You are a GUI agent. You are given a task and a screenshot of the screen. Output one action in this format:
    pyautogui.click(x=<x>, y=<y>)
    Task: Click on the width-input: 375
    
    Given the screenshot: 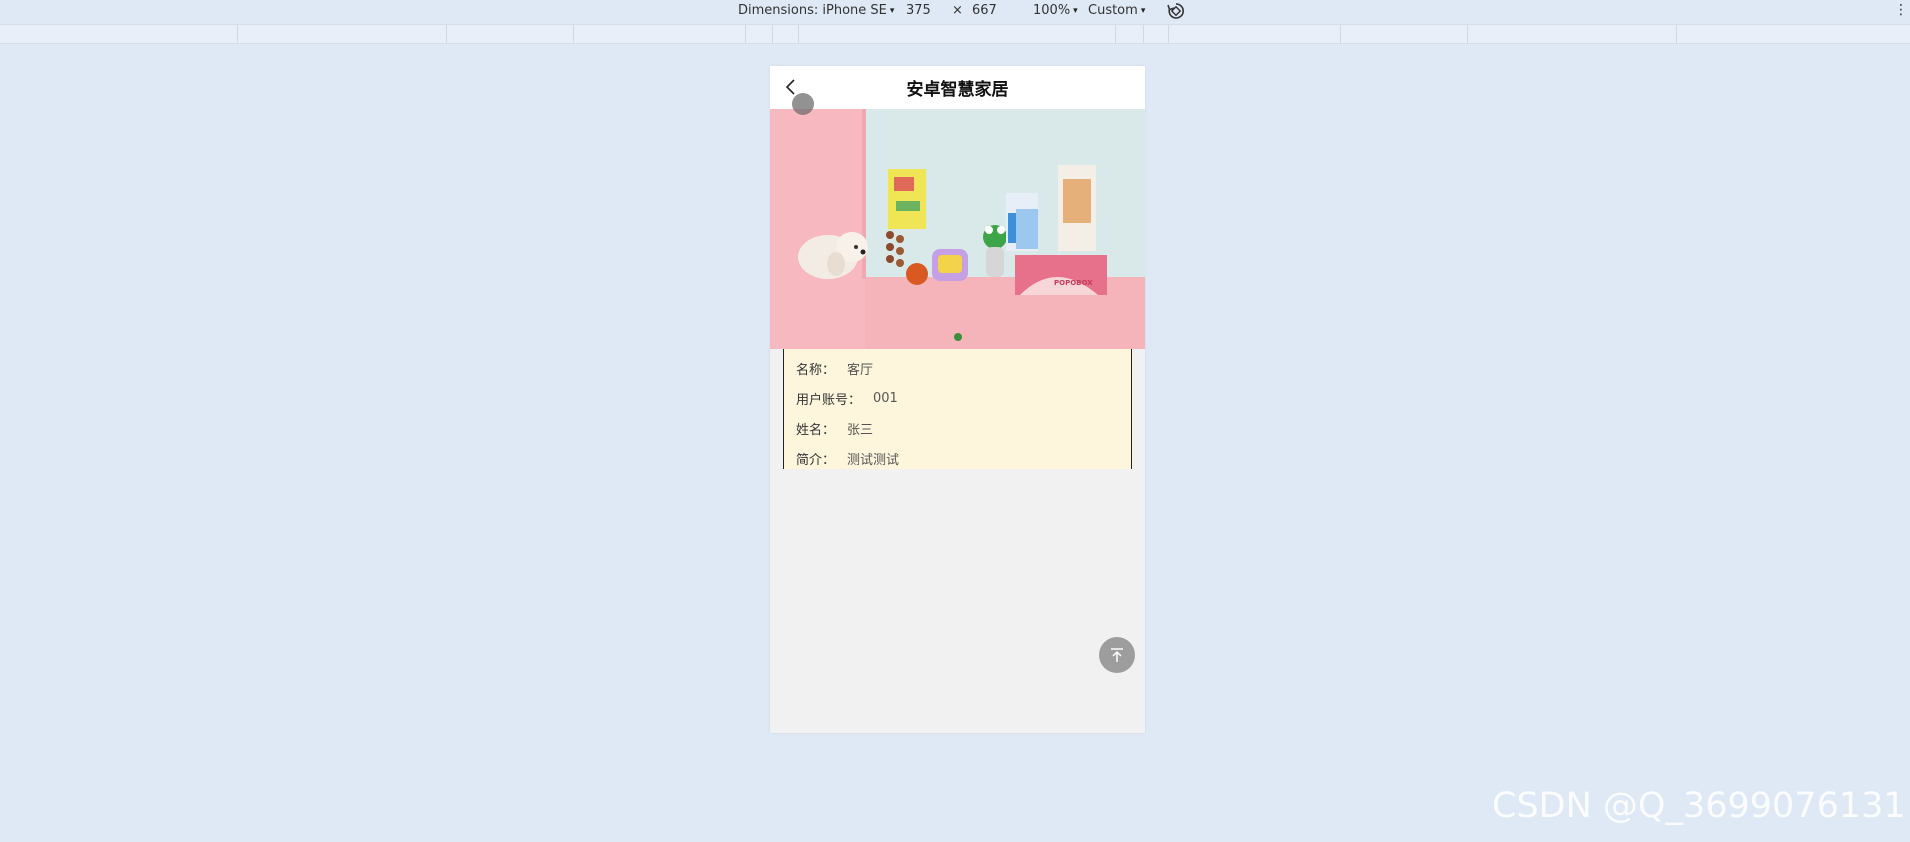 What is the action you would take?
    pyautogui.click(x=918, y=10)
    